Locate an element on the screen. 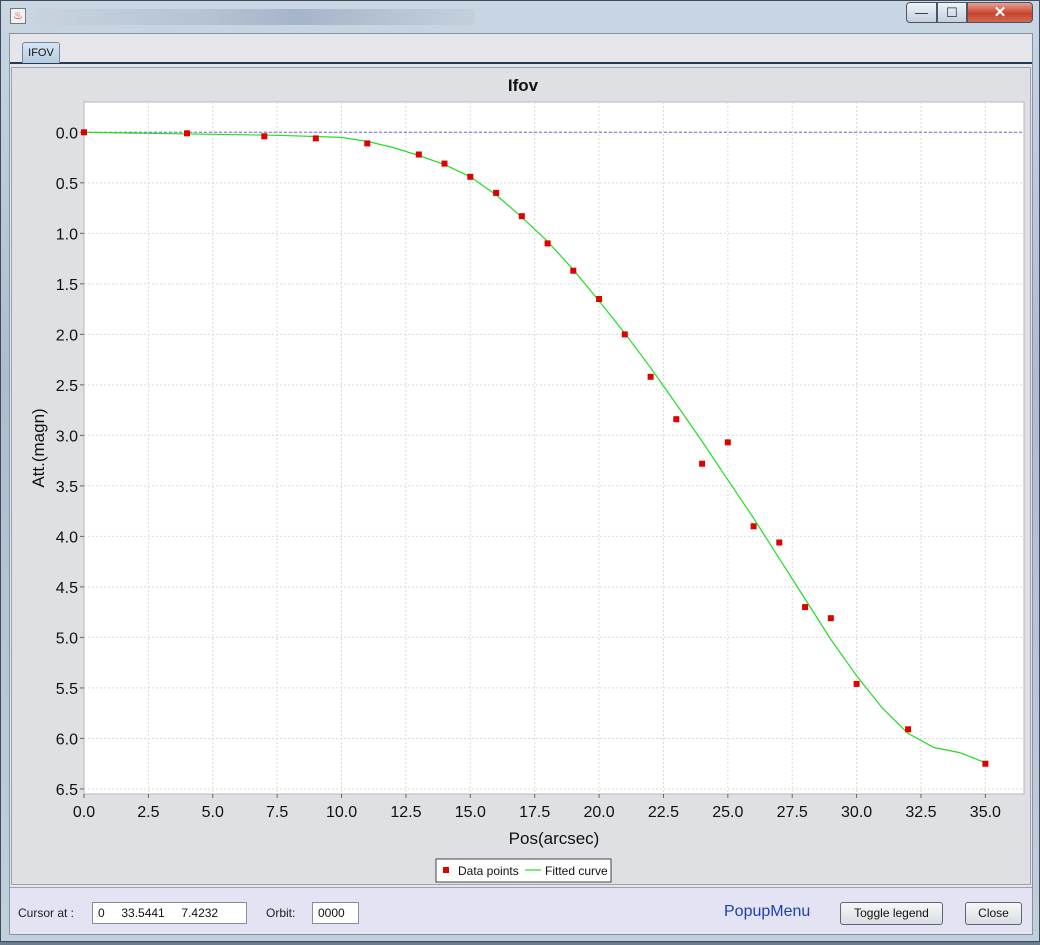 This screenshot has height=945, width=1040. y-tick-label: 2.5 is located at coordinates (67, 386).